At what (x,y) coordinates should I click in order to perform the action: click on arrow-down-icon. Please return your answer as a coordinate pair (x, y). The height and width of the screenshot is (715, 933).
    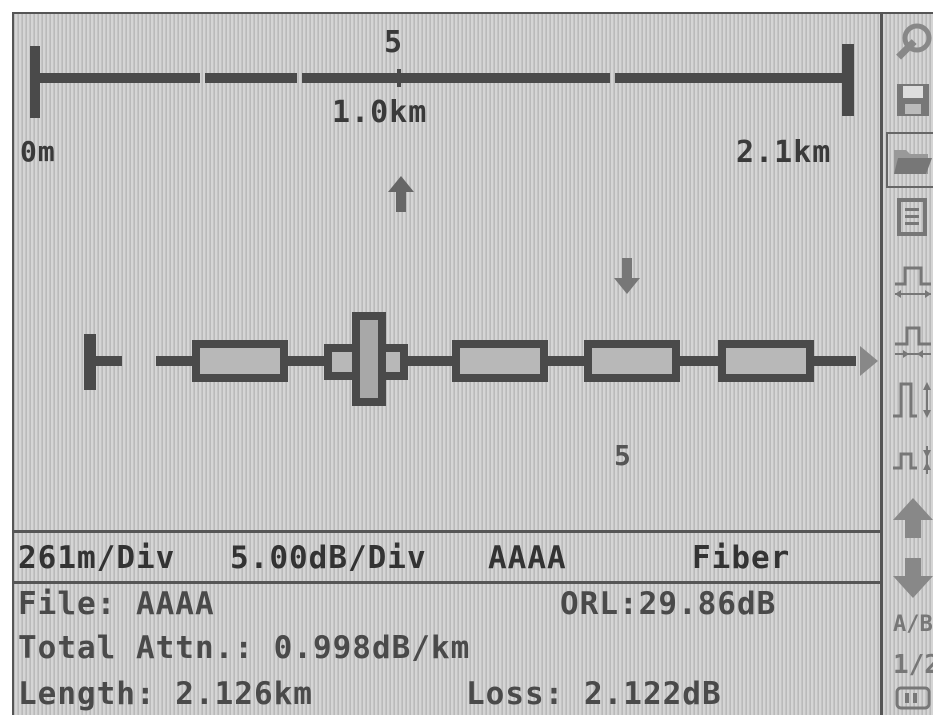
    Looking at the image, I should click on (911, 578).